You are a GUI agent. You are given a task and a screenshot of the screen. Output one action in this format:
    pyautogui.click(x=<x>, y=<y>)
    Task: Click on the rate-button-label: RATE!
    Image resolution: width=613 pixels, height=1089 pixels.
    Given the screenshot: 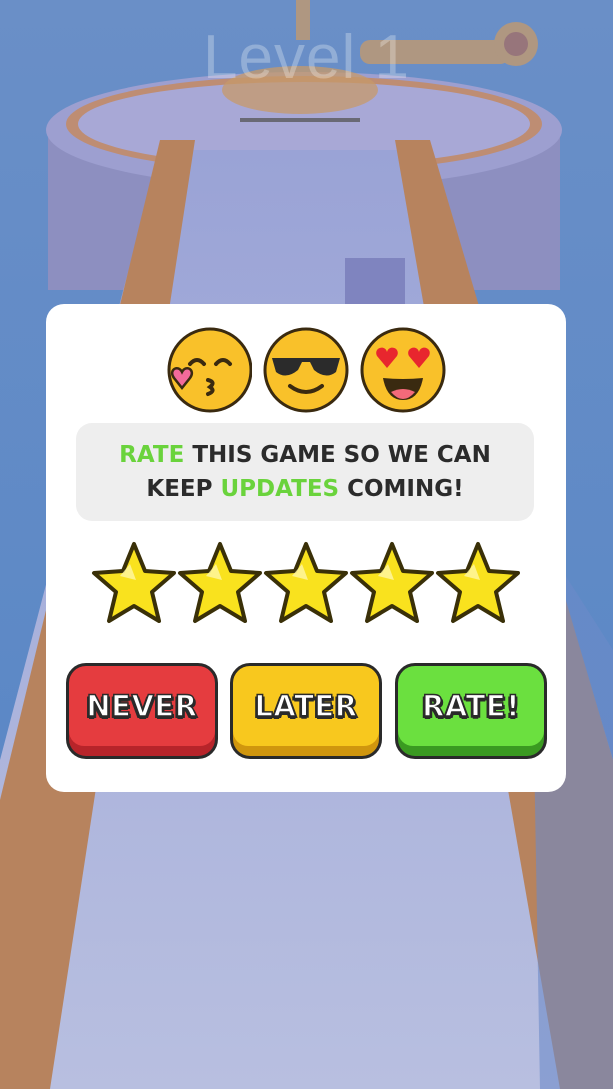 What is the action you would take?
    pyautogui.click(x=470, y=706)
    